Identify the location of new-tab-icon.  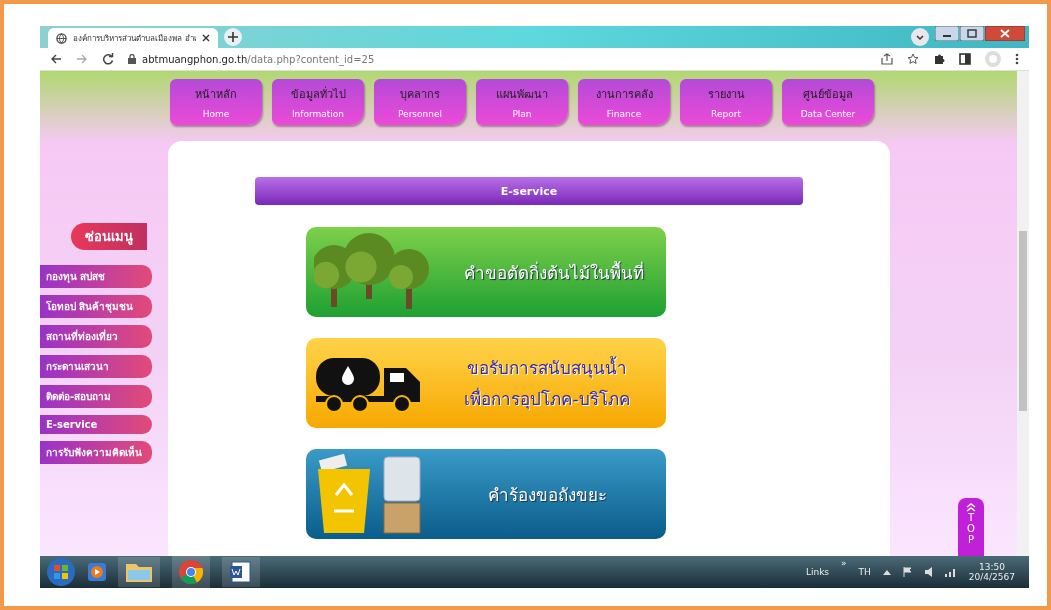
(233, 37).